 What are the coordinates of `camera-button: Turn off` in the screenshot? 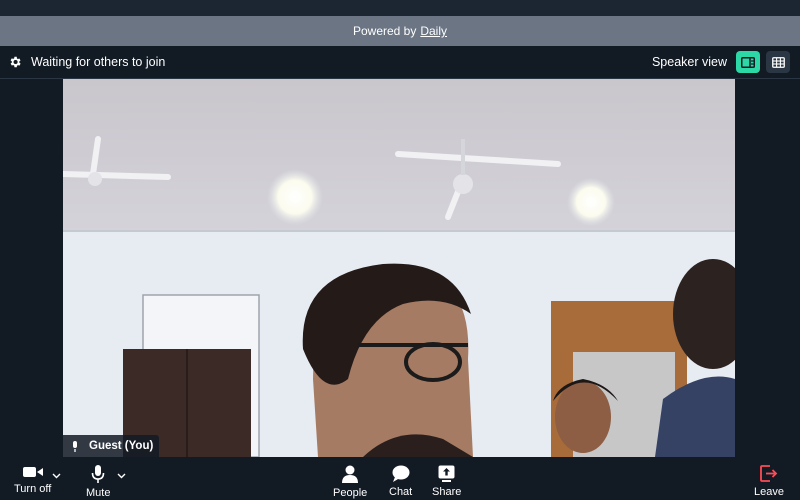 It's located at (32, 480).